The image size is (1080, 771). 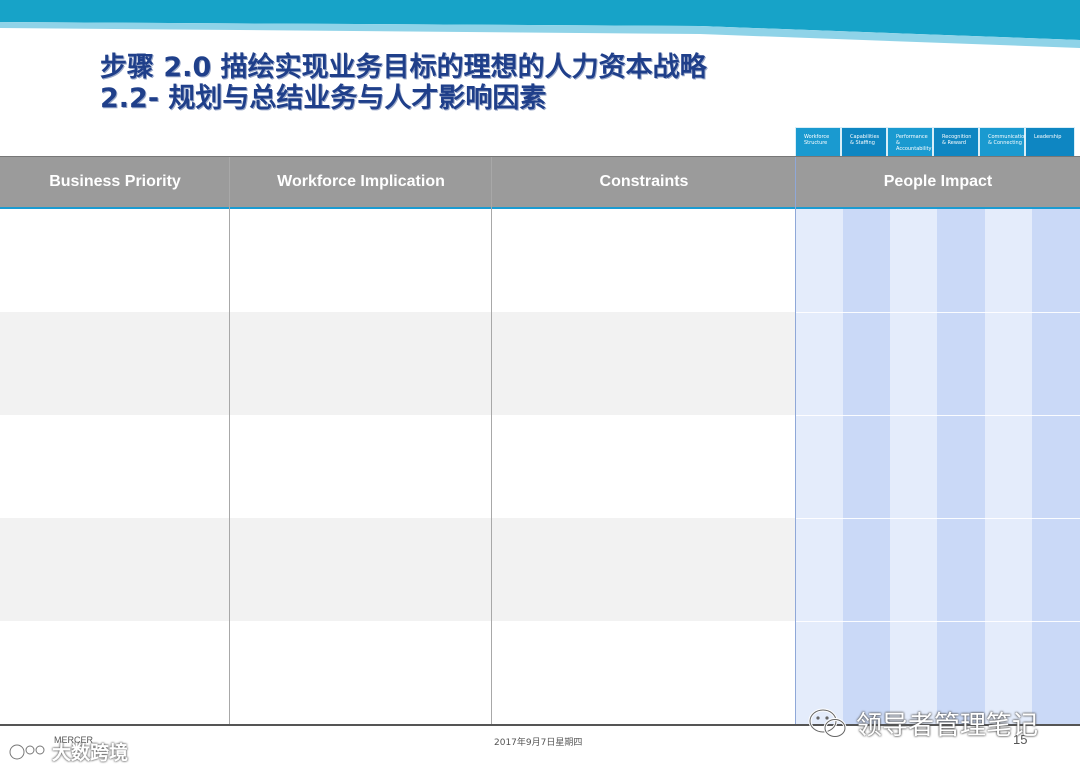 I want to click on top-banner, so click(x=540, y=24).